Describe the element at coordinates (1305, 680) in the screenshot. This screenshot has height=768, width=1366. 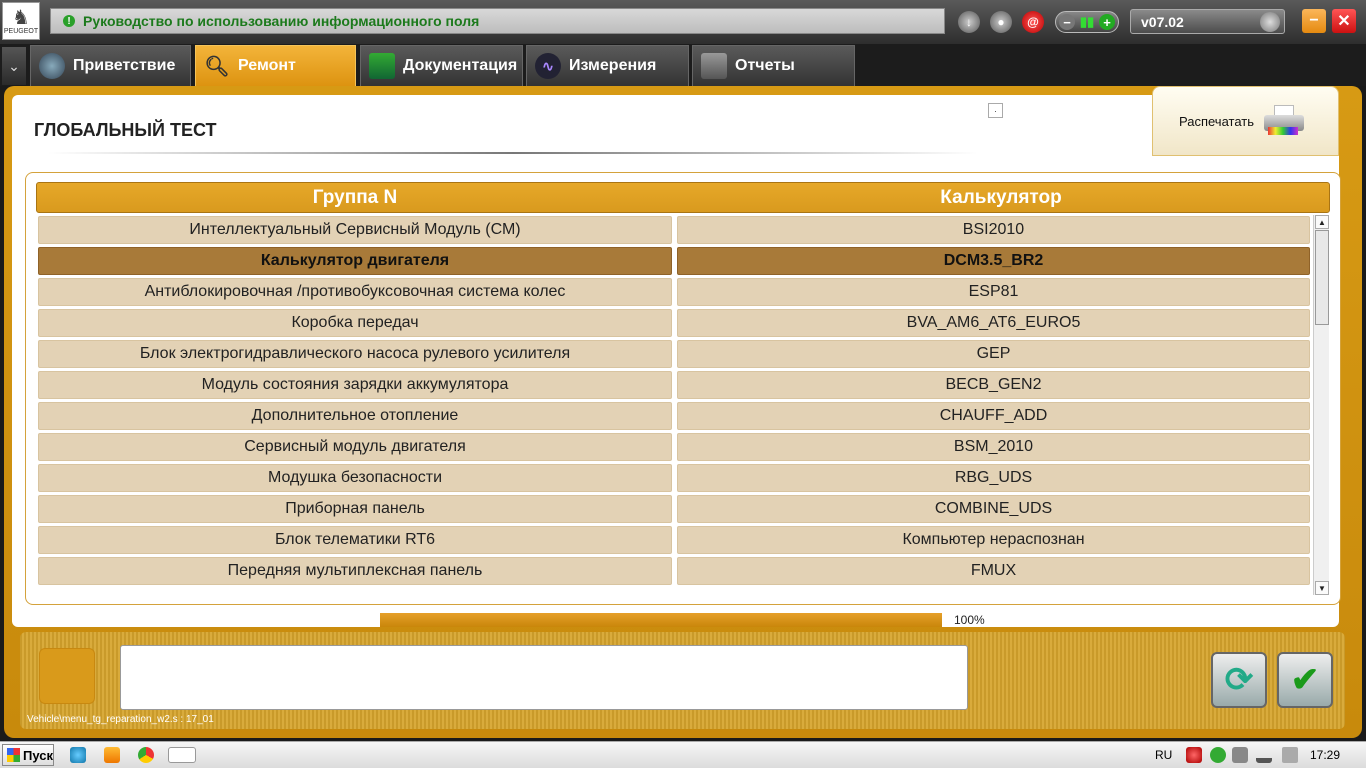
I see `confirm-button: ✔` at that location.